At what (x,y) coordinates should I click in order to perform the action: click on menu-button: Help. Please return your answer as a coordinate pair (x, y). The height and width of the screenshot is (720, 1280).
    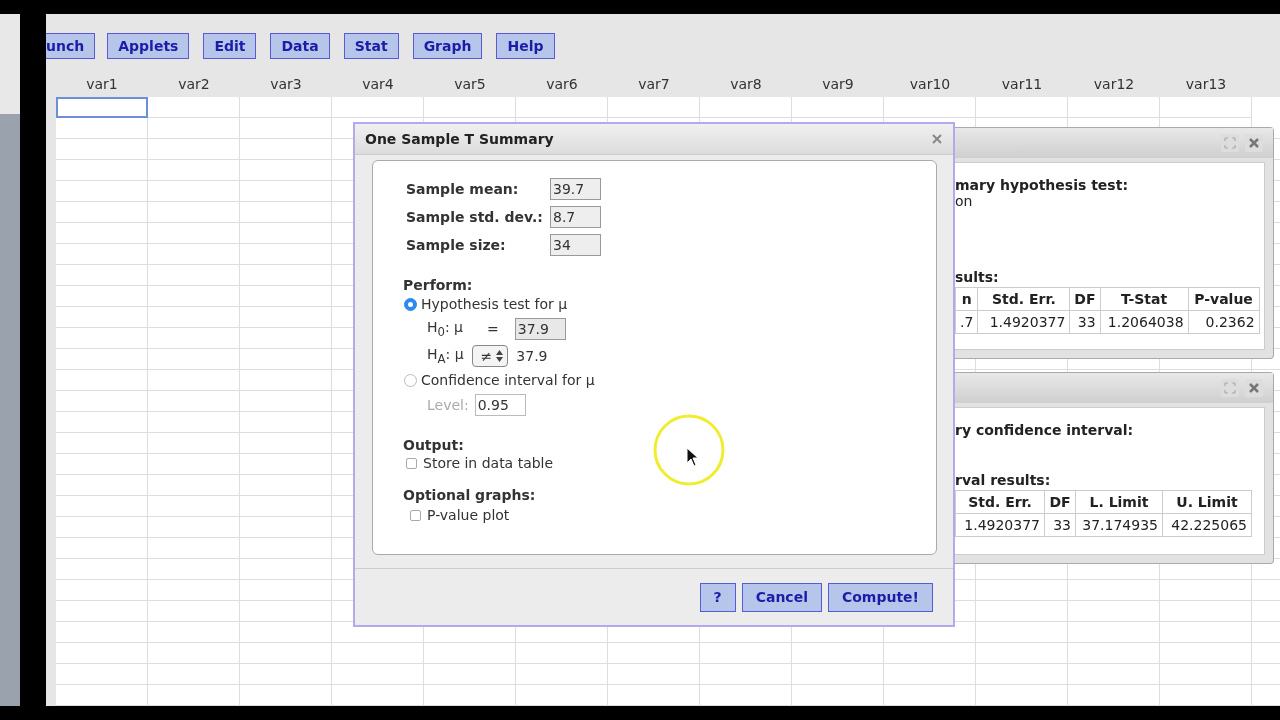
    Looking at the image, I should click on (525, 46).